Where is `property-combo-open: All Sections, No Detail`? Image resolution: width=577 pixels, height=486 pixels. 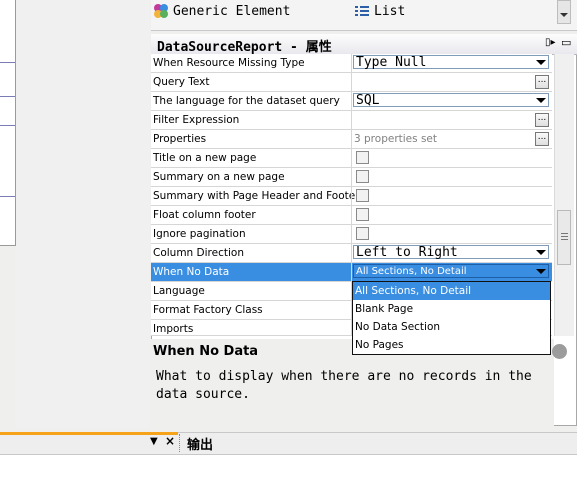
property-combo-open: All Sections, No Detail is located at coordinates (451, 271).